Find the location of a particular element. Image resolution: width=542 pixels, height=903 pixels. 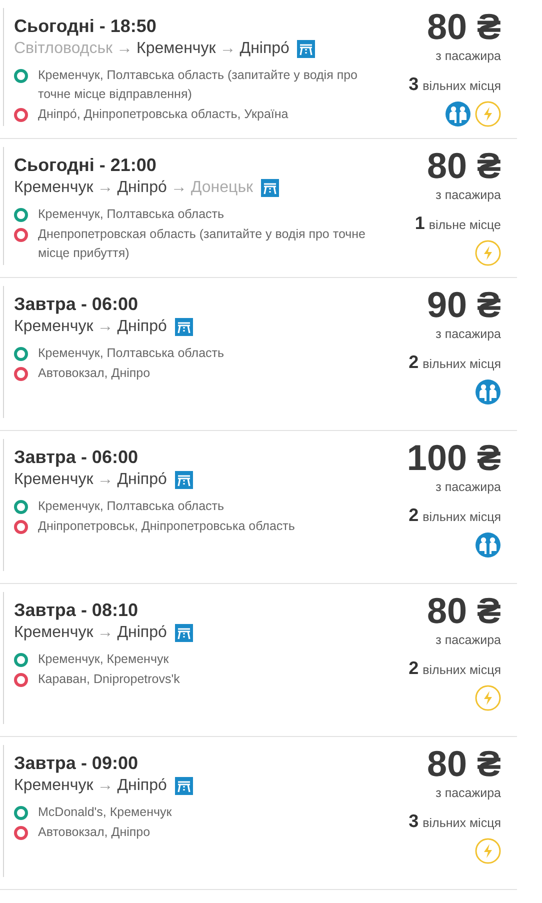

stop-address: Днепропетровская область (запитайте у водія про точне місце прибуття) is located at coordinates (202, 244).